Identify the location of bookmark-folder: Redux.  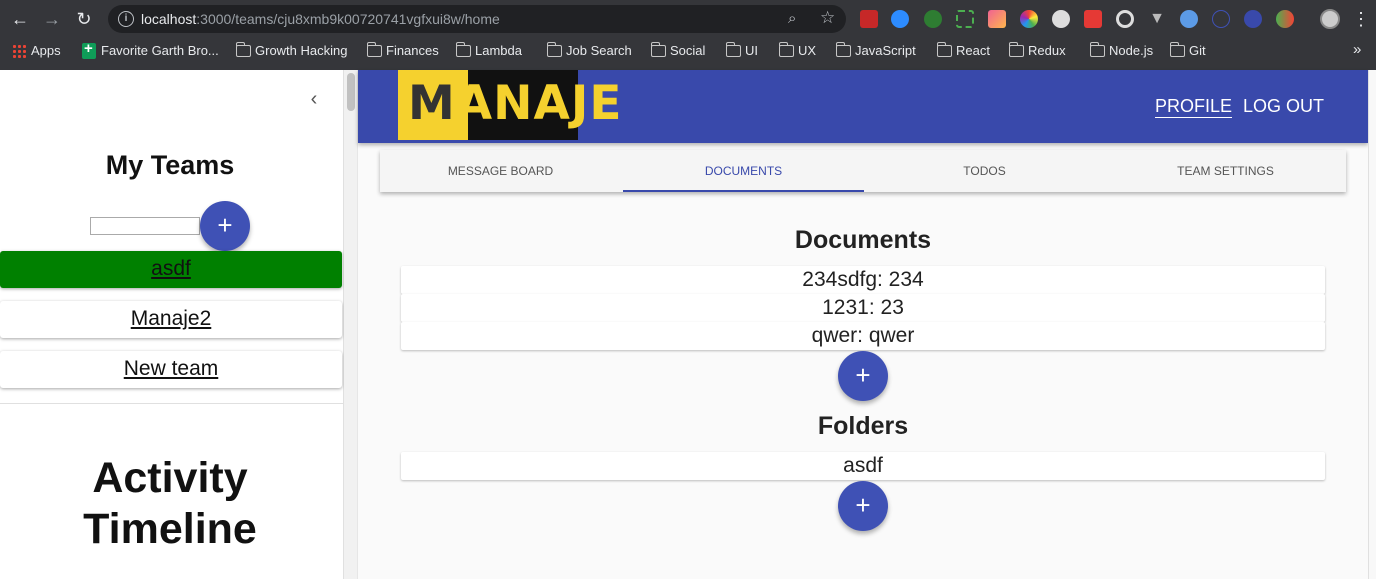
(1037, 51).